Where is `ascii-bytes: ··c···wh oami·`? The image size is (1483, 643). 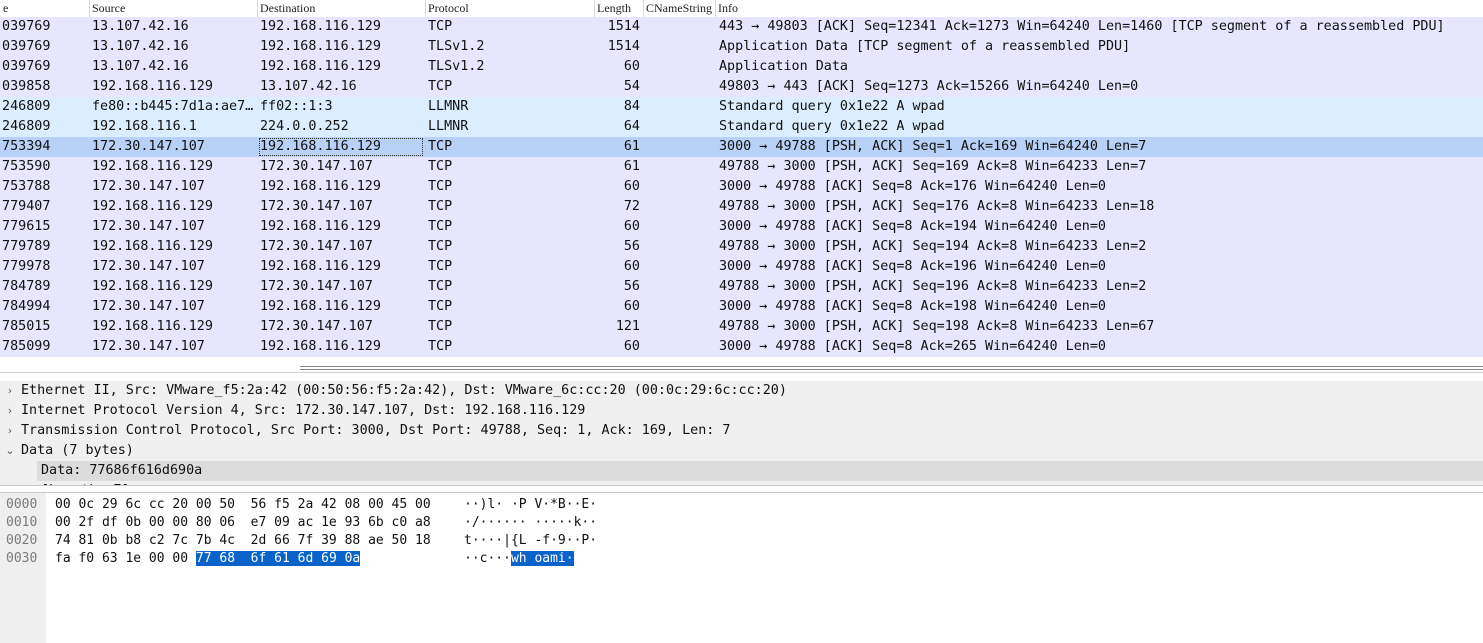 ascii-bytes: ··c···wh oami· is located at coordinates (519, 559).